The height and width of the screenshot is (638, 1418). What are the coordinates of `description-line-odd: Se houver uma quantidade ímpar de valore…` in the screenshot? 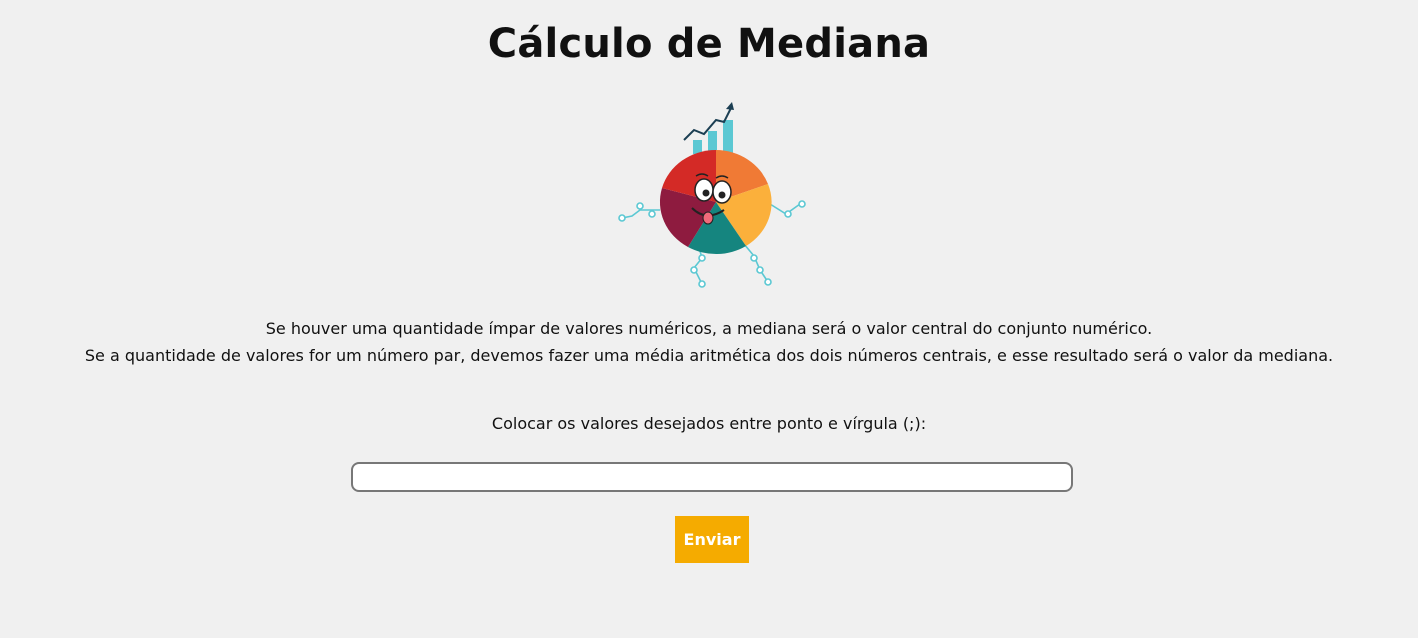 It's located at (709, 328).